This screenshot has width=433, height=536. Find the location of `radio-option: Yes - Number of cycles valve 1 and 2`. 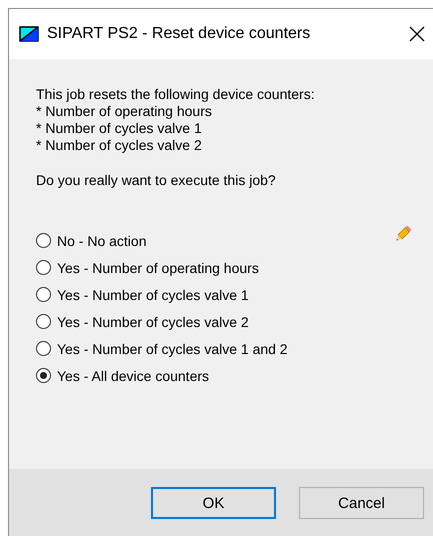

radio-option: Yes - Number of cycles valve 1 and 2 is located at coordinates (162, 348).